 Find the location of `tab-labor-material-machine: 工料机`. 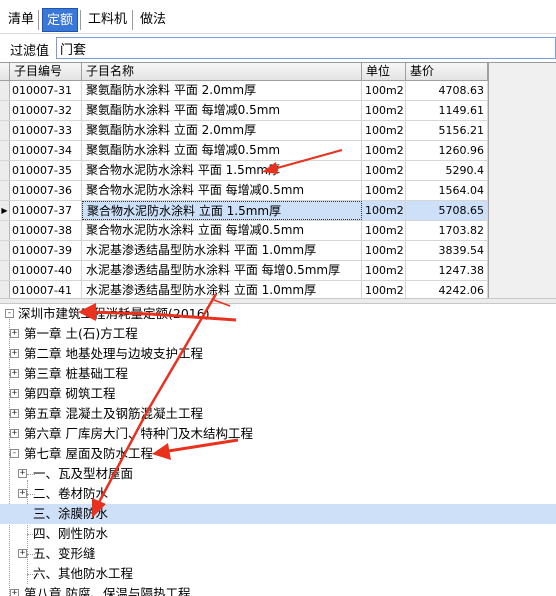

tab-labor-material-machine: 工料机 is located at coordinates (107, 20).